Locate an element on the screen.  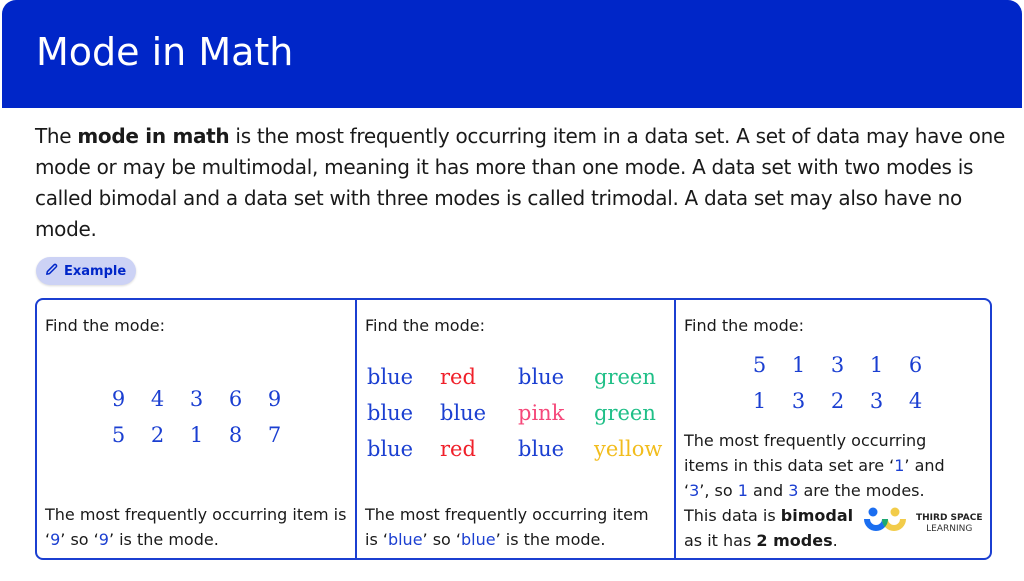
pencil-icon is located at coordinates (51, 271).